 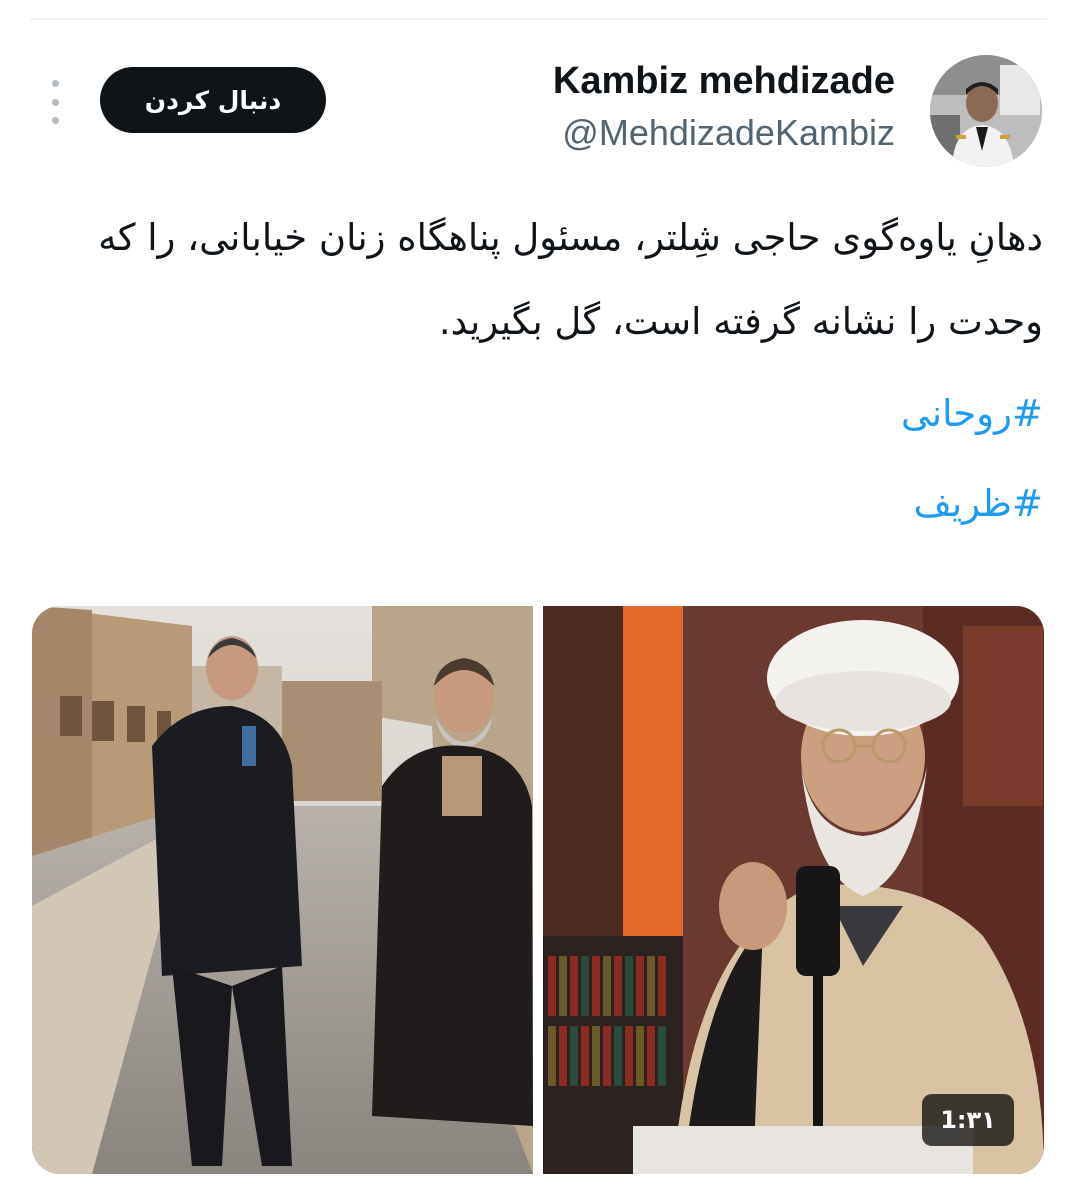 I want to click on author-handle: @MehdizadeKambiz, so click(x=728, y=133).